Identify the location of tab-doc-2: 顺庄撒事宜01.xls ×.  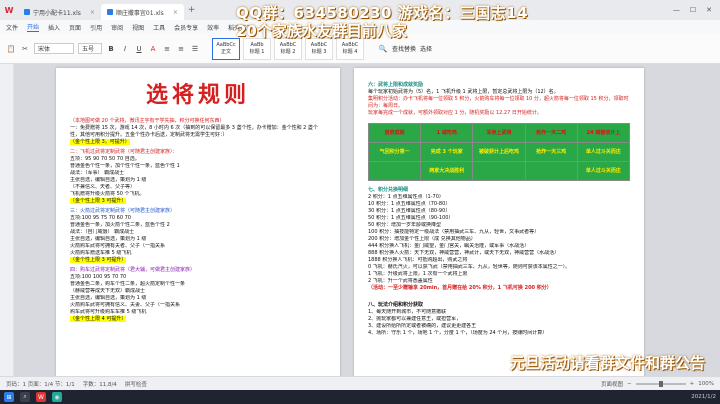
(142, 12).